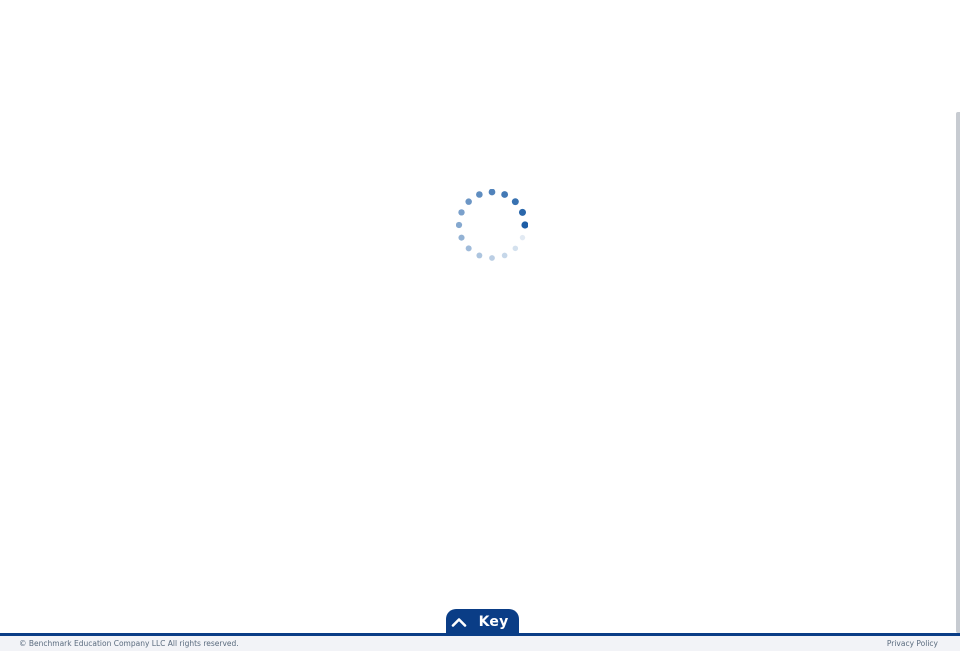  I want to click on key-label: Key, so click(493, 621).